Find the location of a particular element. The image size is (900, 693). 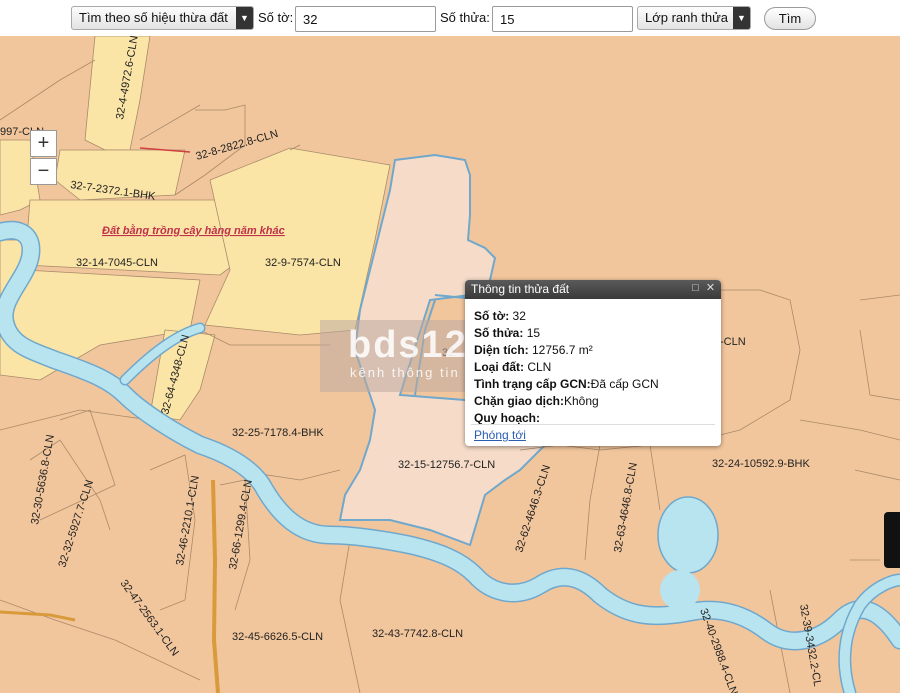

popup-header: Thông tin thửa đất □ ✕ is located at coordinates (593, 289).